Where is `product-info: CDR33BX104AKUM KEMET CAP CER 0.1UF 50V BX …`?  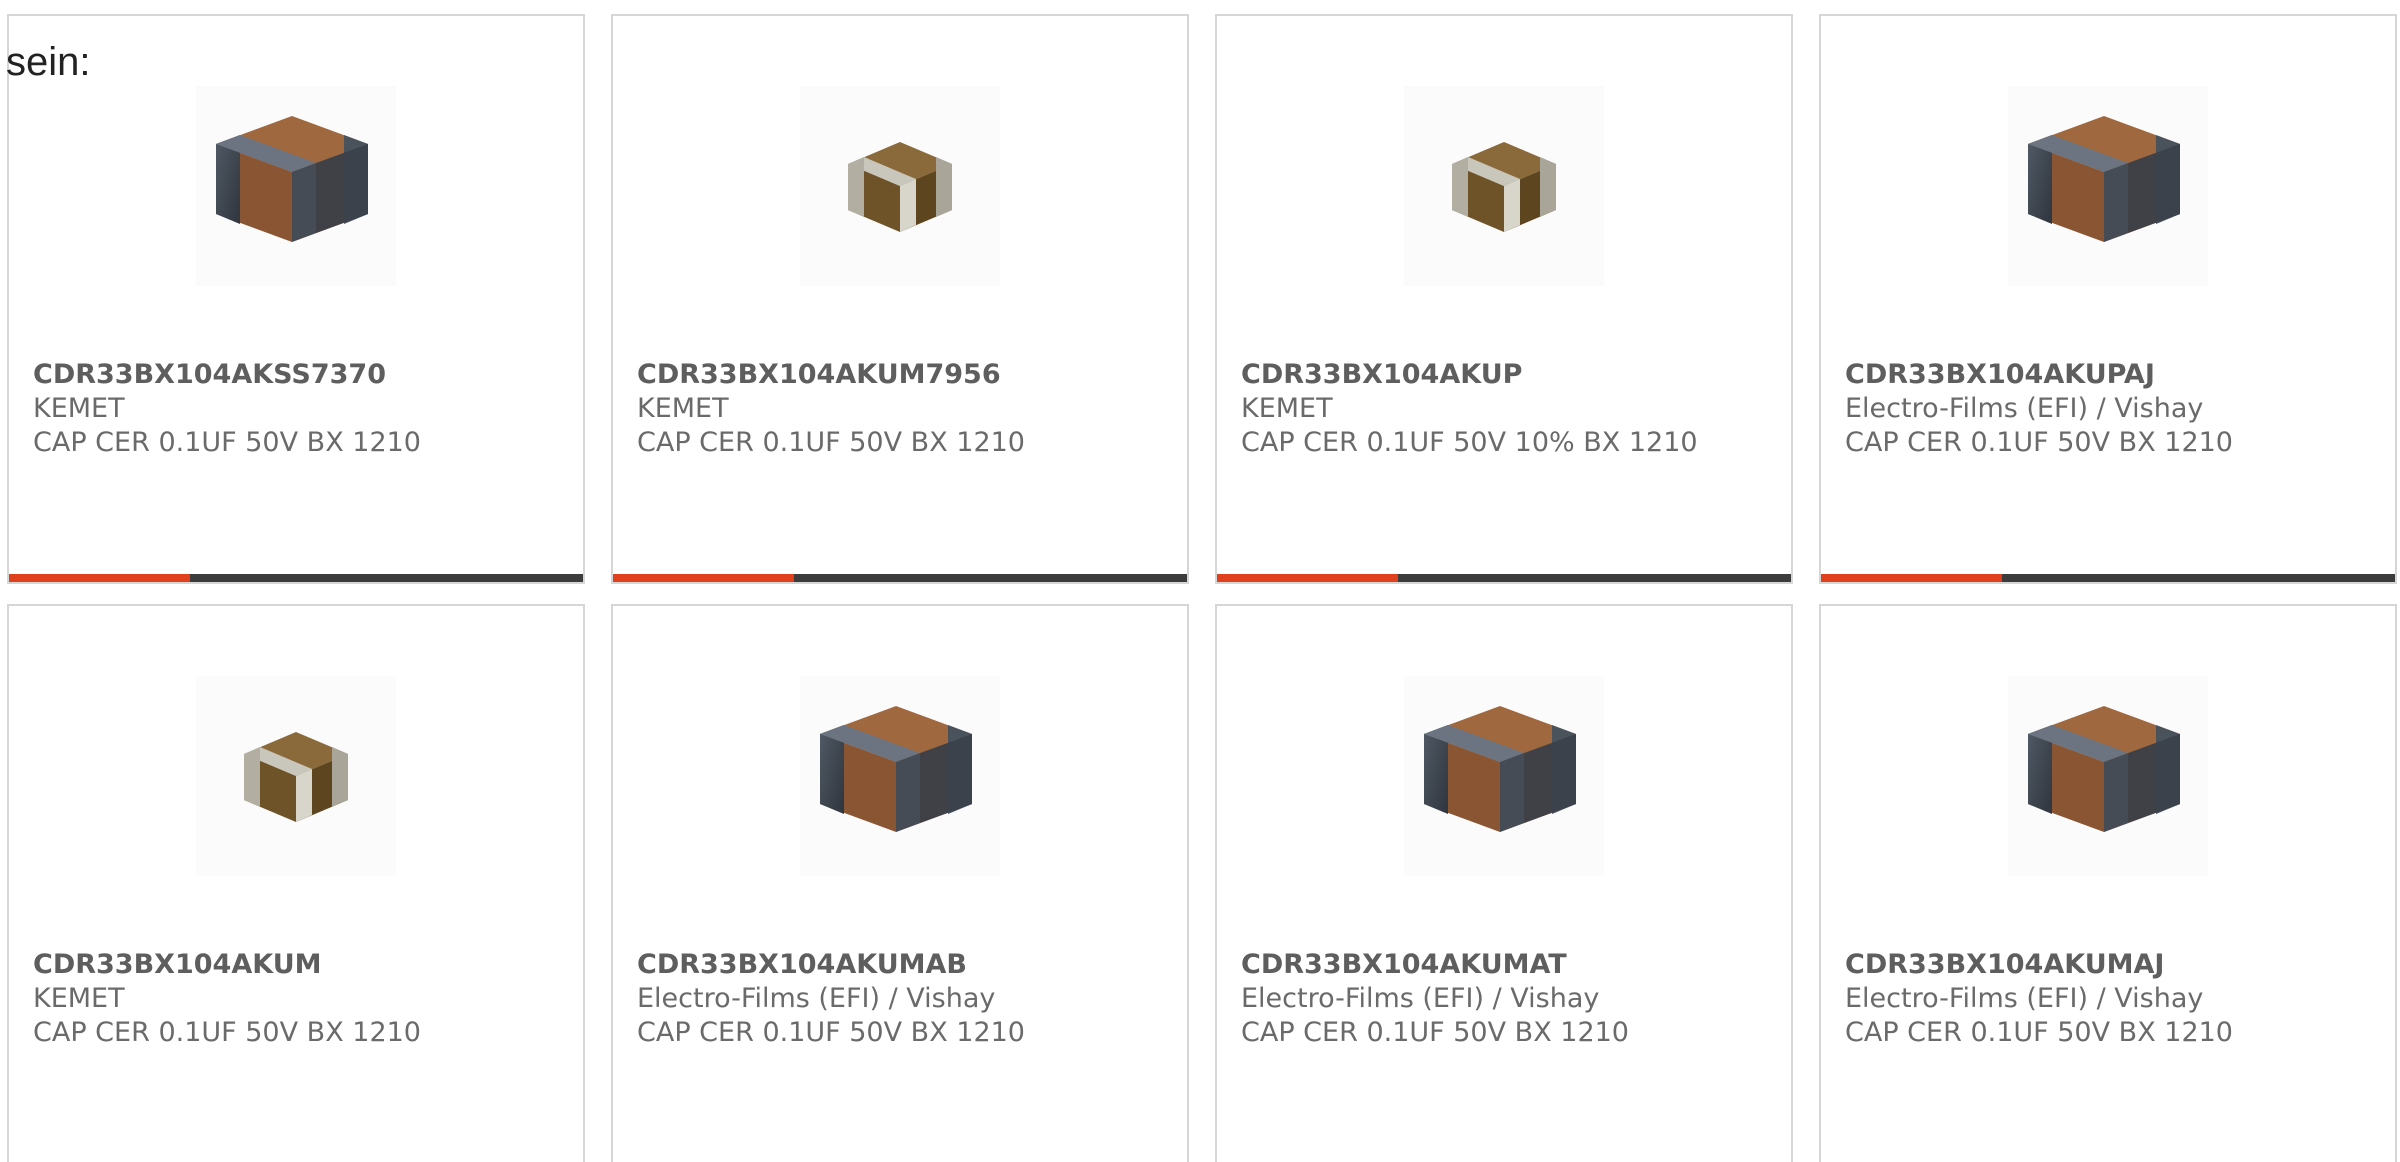
product-info: CDR33BX104AKUM KEMET CAP CER 0.1UF 50V BX … is located at coordinates (303, 999).